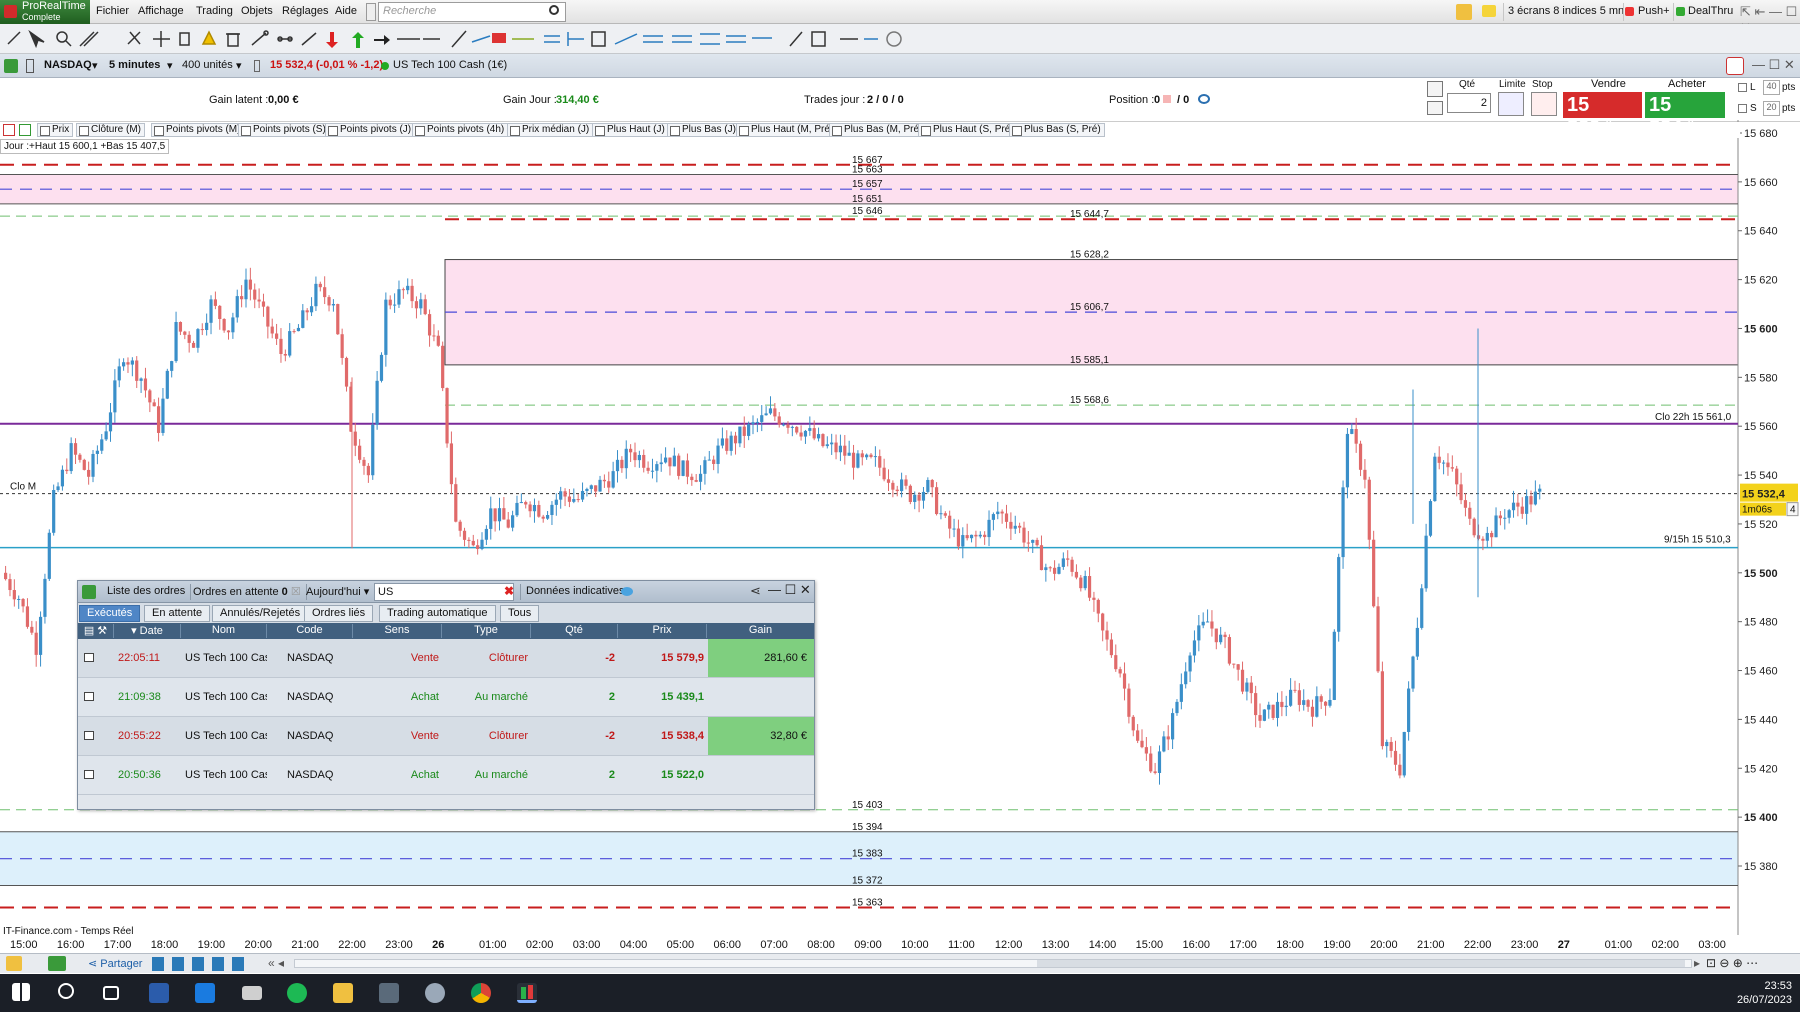 This screenshot has height=1012, width=1800. Describe the element at coordinates (755, 591) in the screenshot. I see `share-icon: ⋖` at that location.